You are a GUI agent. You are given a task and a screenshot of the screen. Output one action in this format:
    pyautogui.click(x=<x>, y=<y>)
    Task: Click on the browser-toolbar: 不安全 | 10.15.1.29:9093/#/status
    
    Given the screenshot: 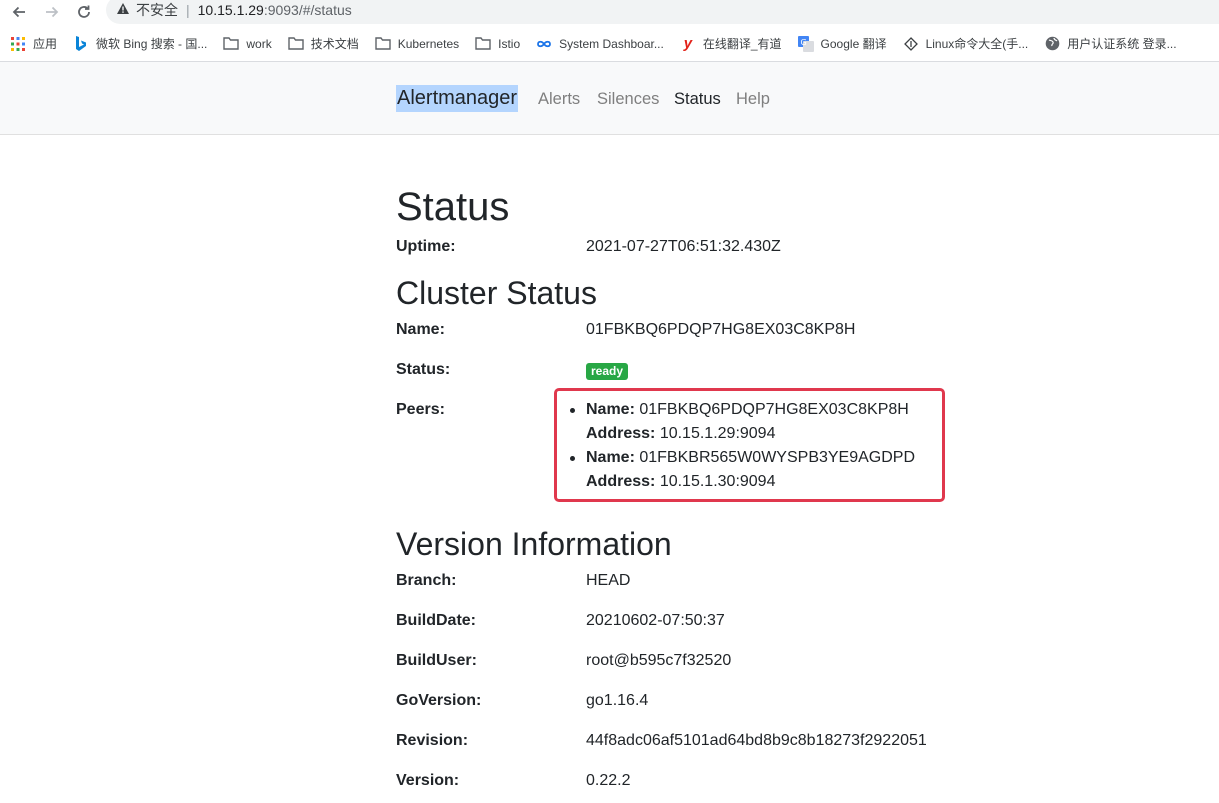 What is the action you would take?
    pyautogui.click(x=609, y=12)
    